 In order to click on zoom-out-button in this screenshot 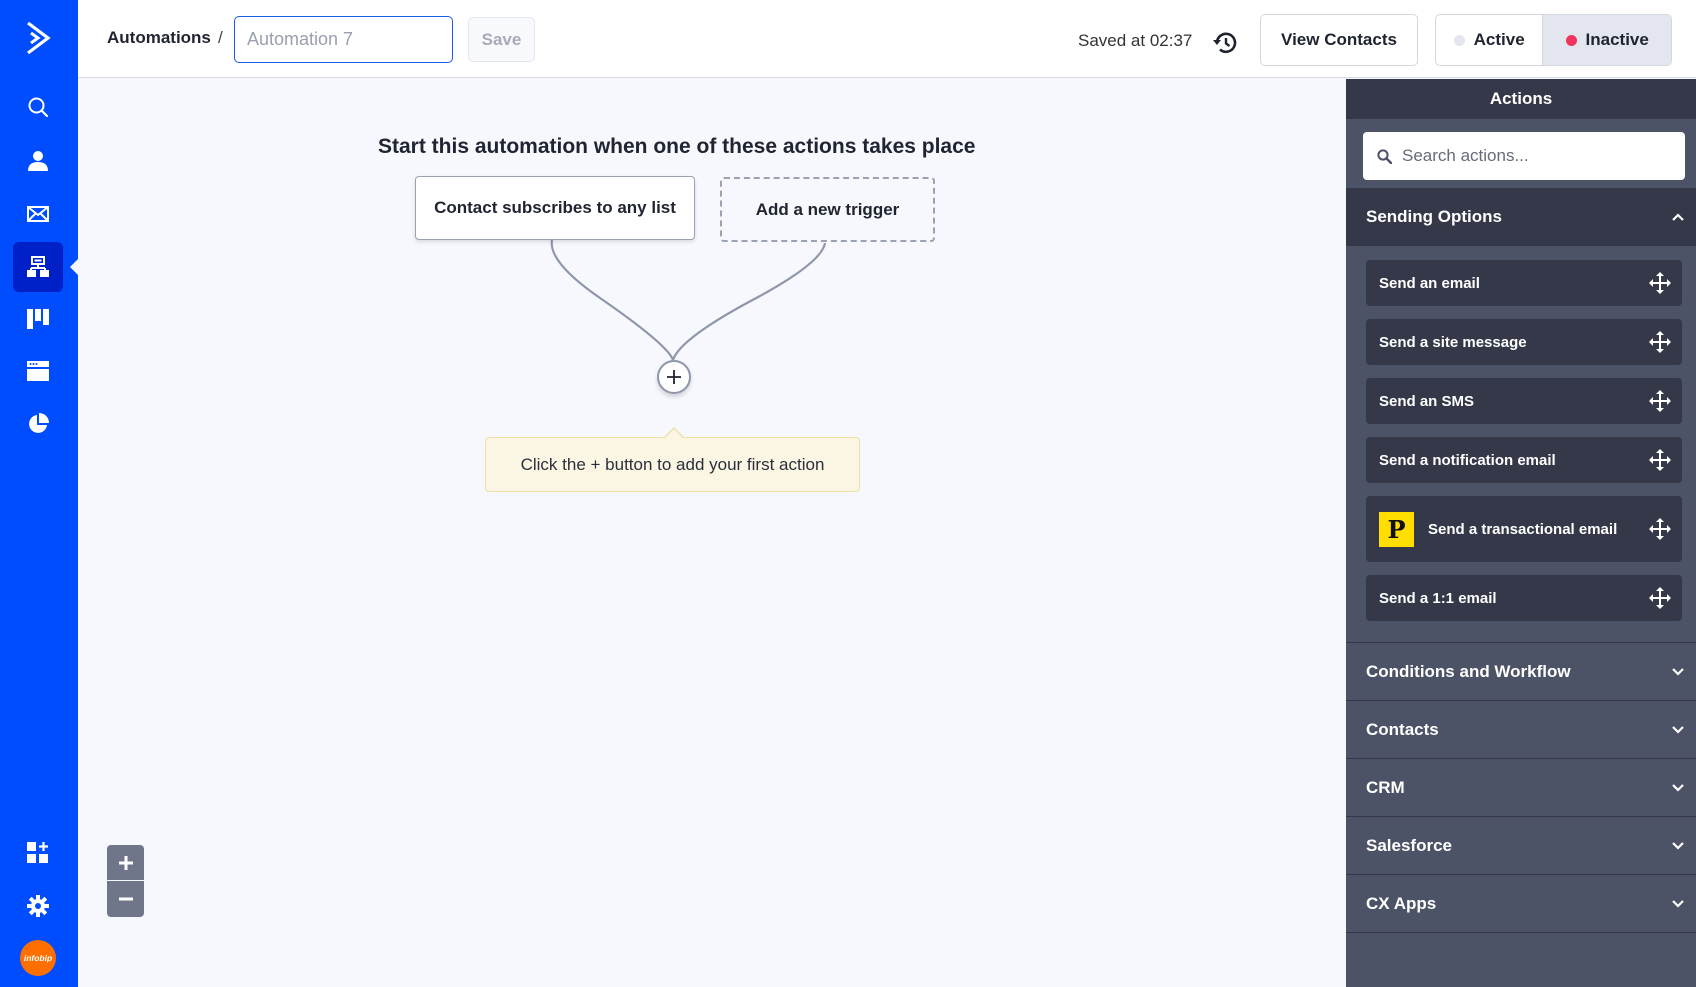, I will do `click(125, 898)`.